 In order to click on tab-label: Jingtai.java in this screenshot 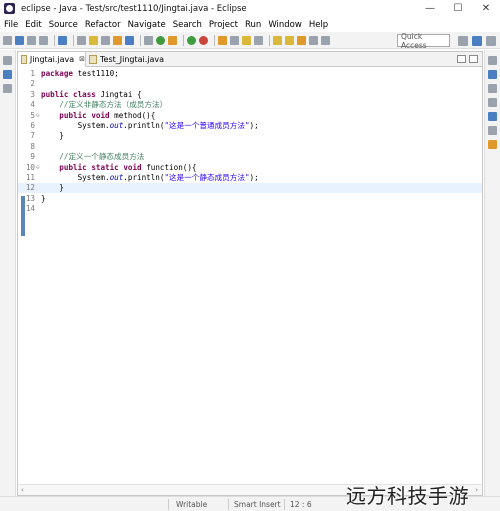, I will do `click(52, 59)`.